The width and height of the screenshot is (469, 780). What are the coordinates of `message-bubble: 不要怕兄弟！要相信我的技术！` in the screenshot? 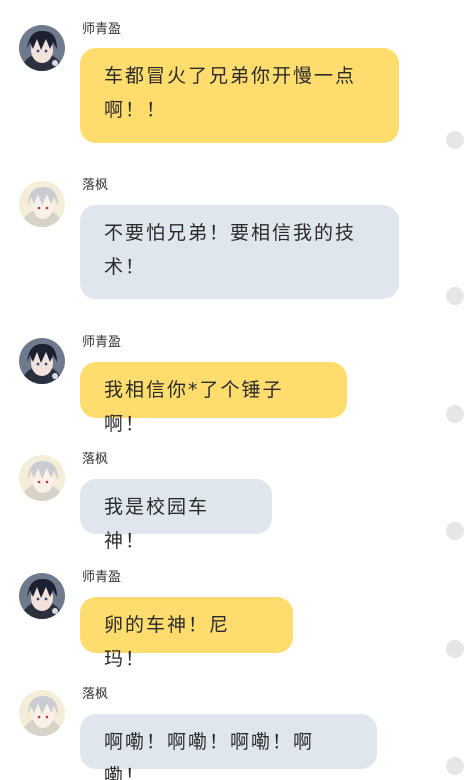 It's located at (239, 252).